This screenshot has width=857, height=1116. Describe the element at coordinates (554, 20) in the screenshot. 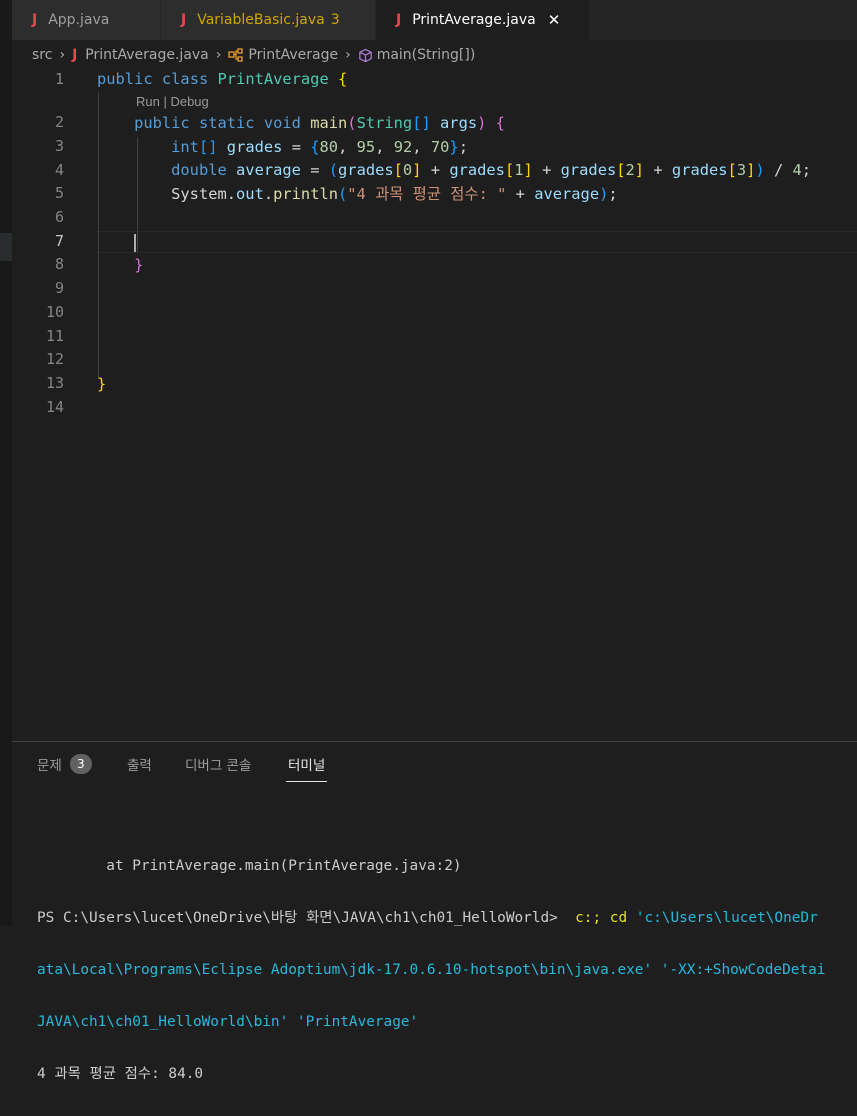

I see `close-icon: ✕` at that location.